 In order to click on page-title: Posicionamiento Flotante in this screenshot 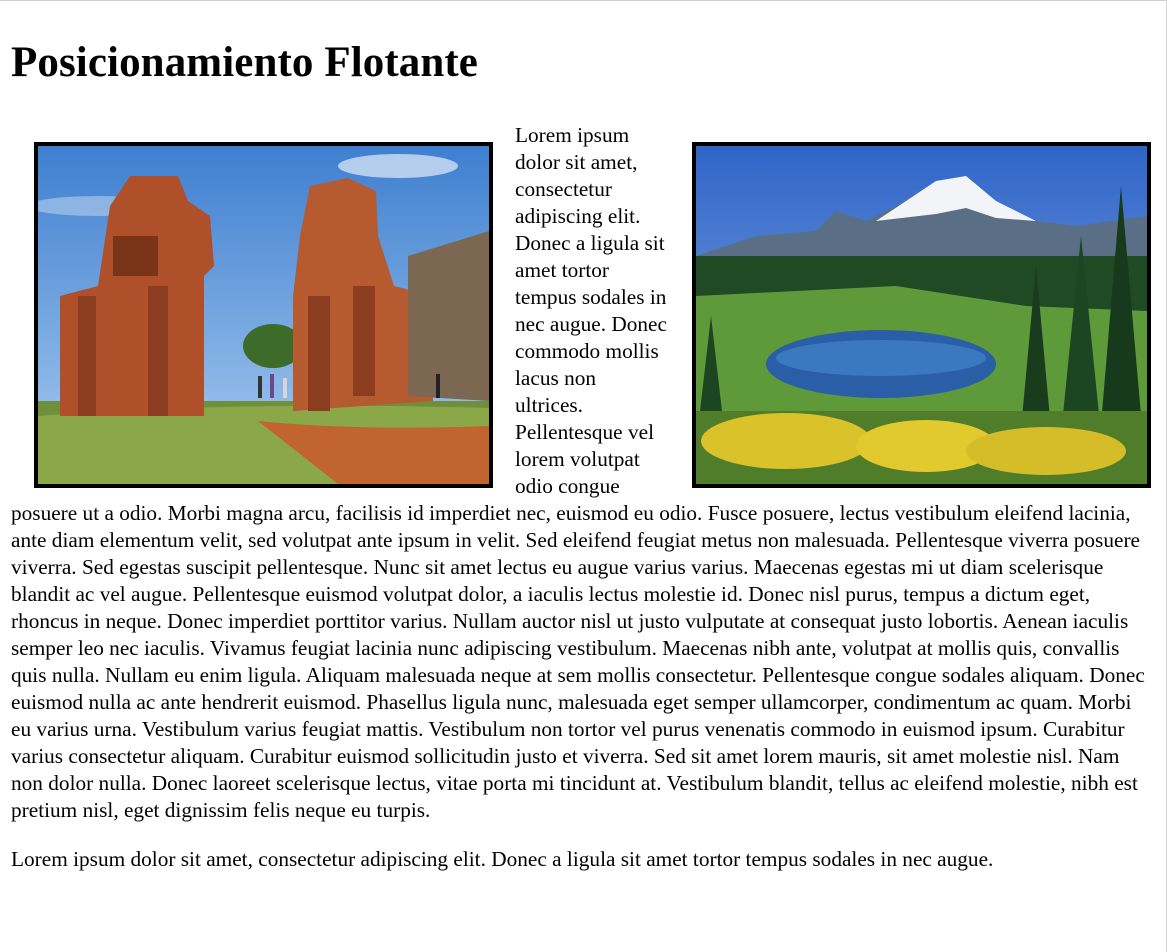, I will do `click(244, 62)`.